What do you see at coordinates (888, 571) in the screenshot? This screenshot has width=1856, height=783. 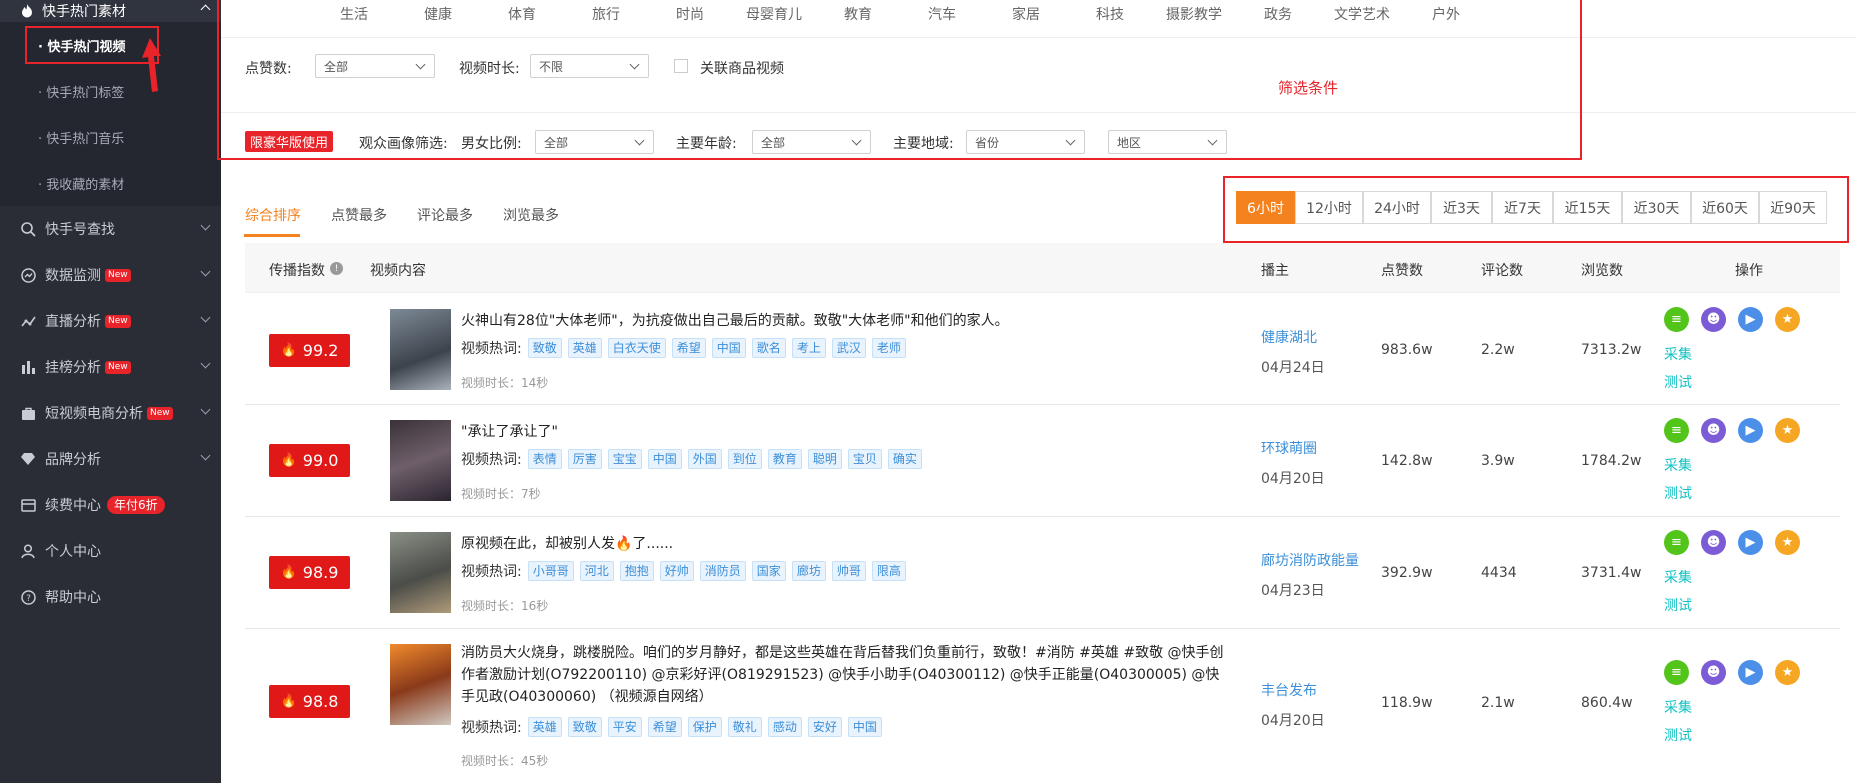 I see `hotword-chip: 限高` at bounding box center [888, 571].